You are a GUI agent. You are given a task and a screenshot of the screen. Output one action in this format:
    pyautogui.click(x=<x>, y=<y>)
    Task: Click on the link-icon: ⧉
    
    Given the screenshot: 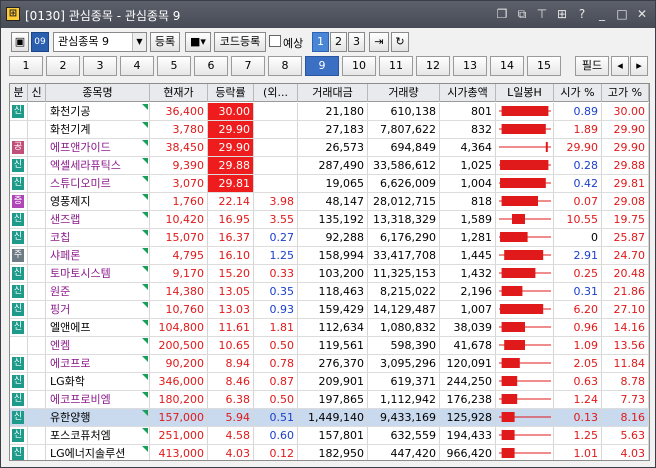 What is the action you would take?
    pyautogui.click(x=522, y=14)
    